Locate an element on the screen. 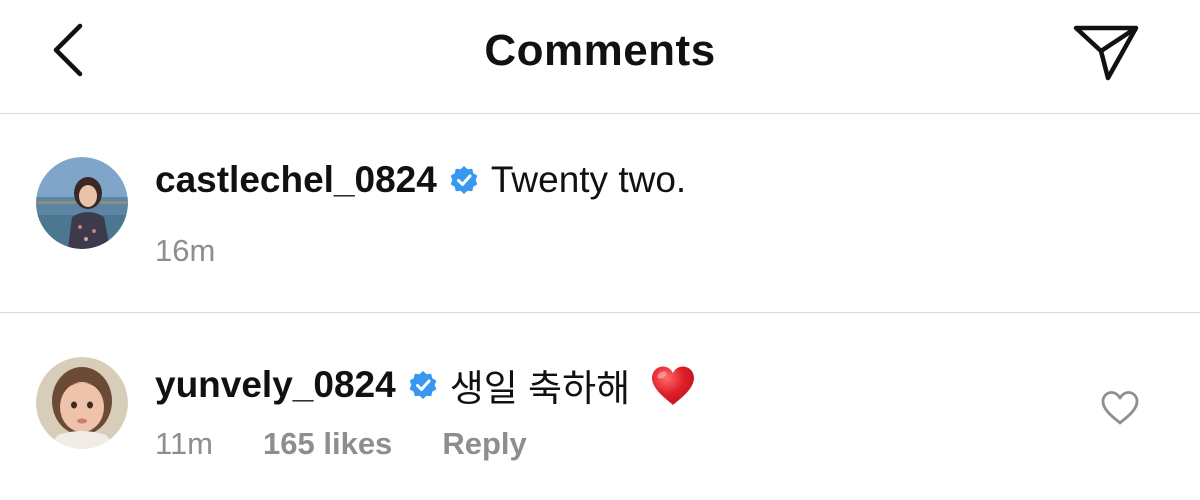  comment-line: yunvely_0824 생일 축하해 is located at coordinates (425, 385).